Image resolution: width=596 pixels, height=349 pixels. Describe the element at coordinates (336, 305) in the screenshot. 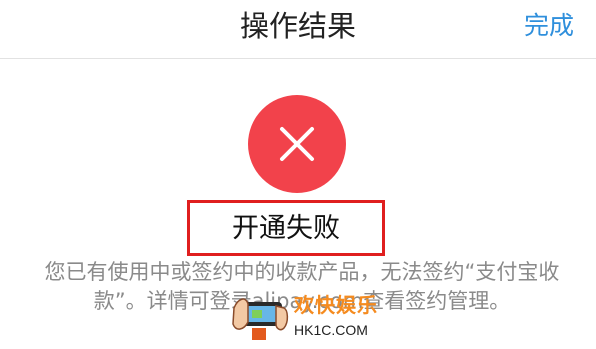

I see `watermark-brand-text: 欢快娱乐` at that location.